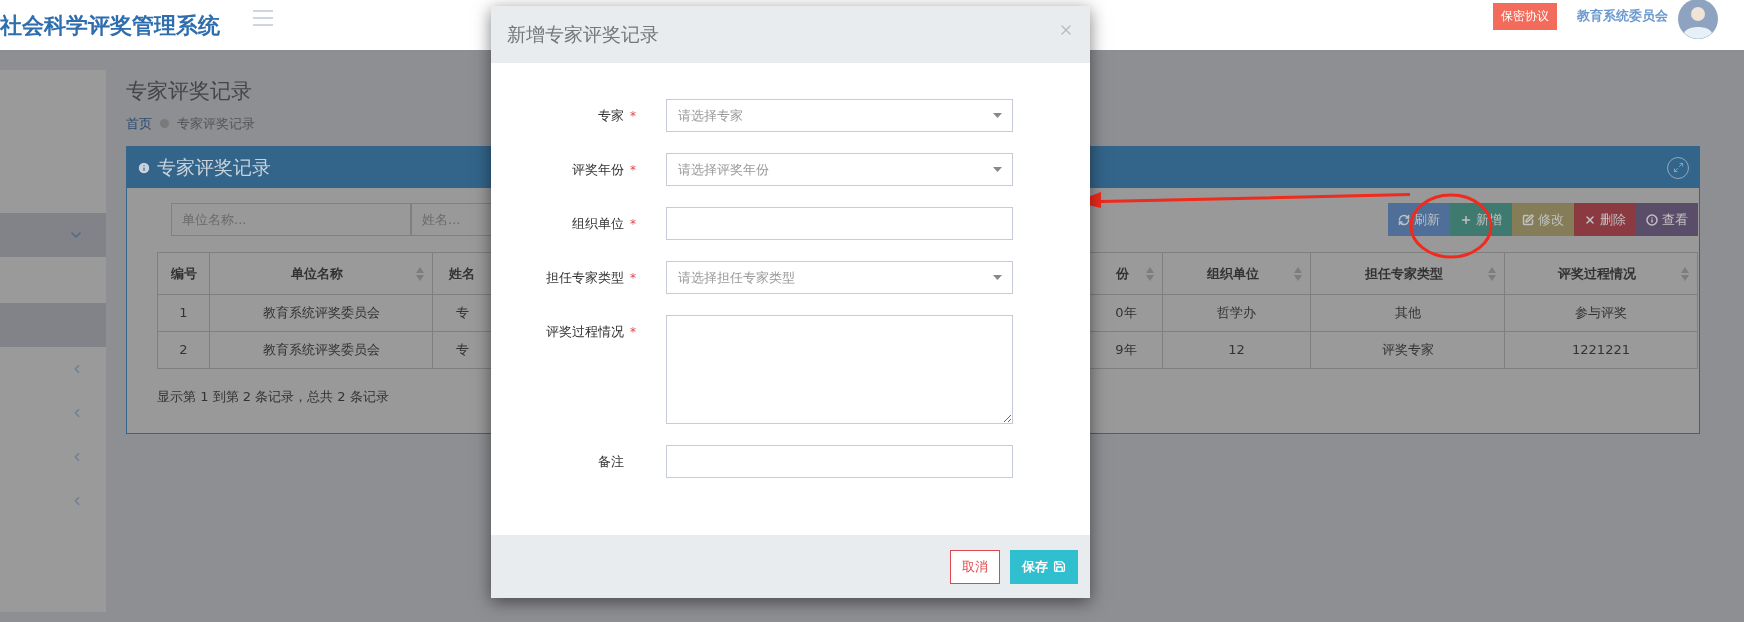 Image resolution: width=1754 pixels, height=622 pixels. Describe the element at coordinates (1122, 273) in the screenshot. I see `column-header: 份` at that location.